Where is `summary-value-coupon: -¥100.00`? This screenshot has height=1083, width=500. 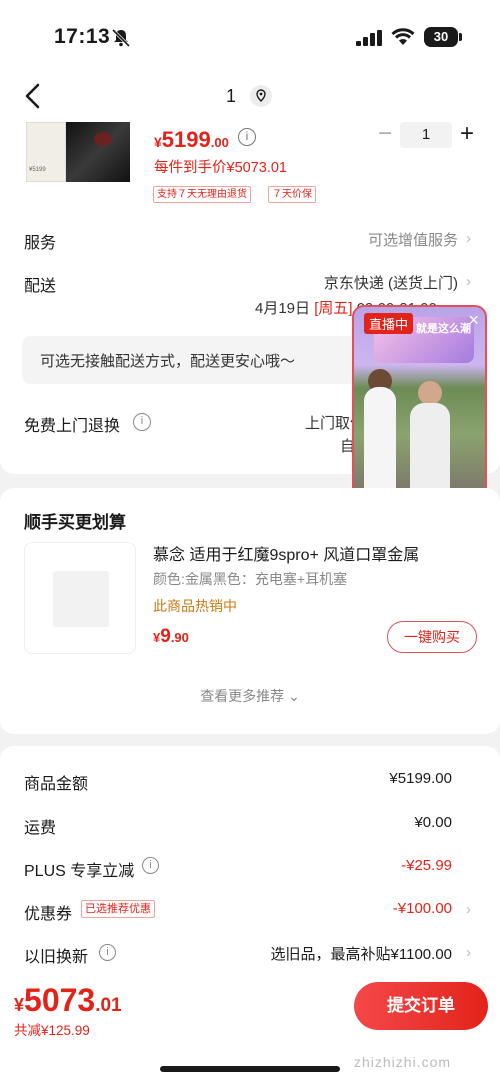
summary-value-coupon: -¥100.00 is located at coordinates (422, 908).